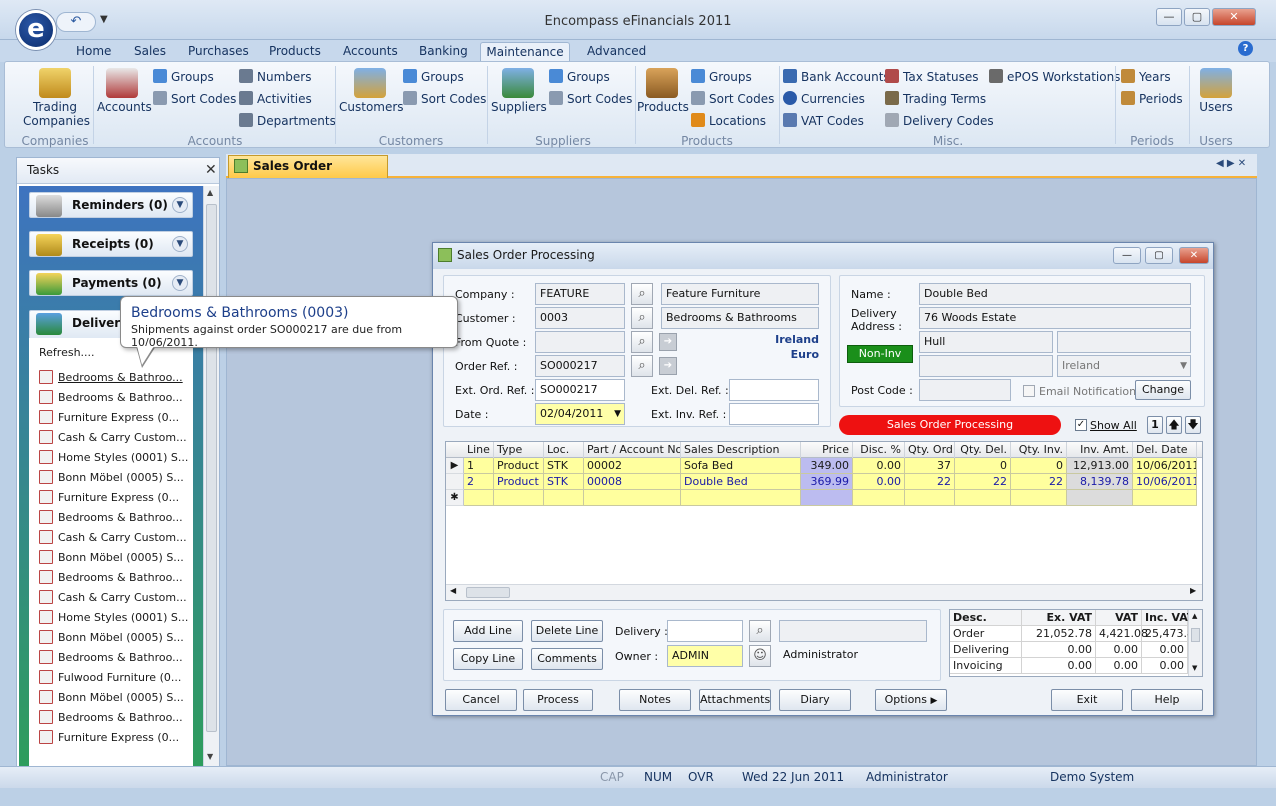 The height and width of the screenshot is (806, 1276). I want to click on supplier-sort-codes-button: Sort Codes, so click(590, 99).